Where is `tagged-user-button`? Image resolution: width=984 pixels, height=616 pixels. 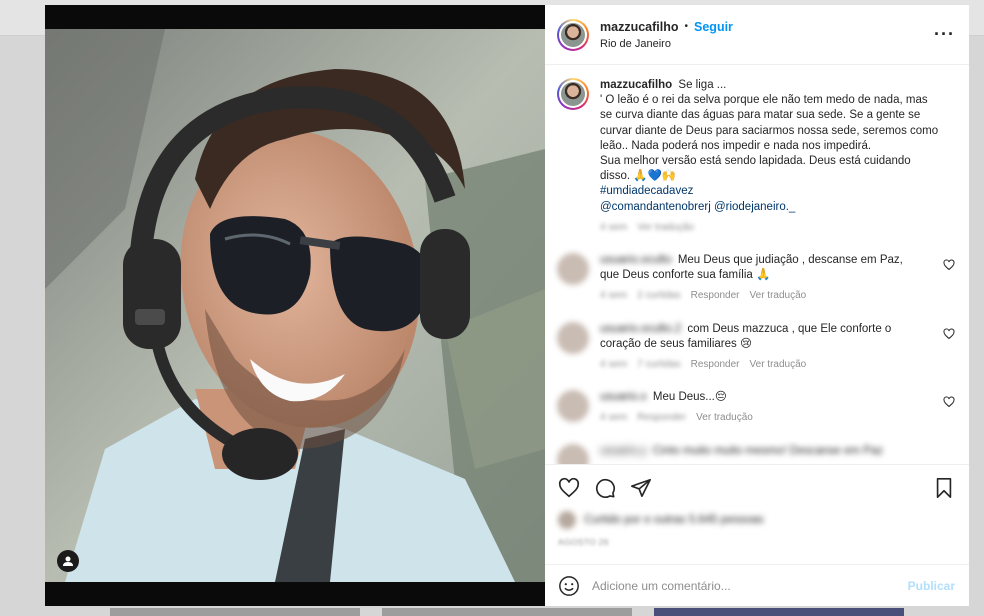
tagged-user-button is located at coordinates (68, 561).